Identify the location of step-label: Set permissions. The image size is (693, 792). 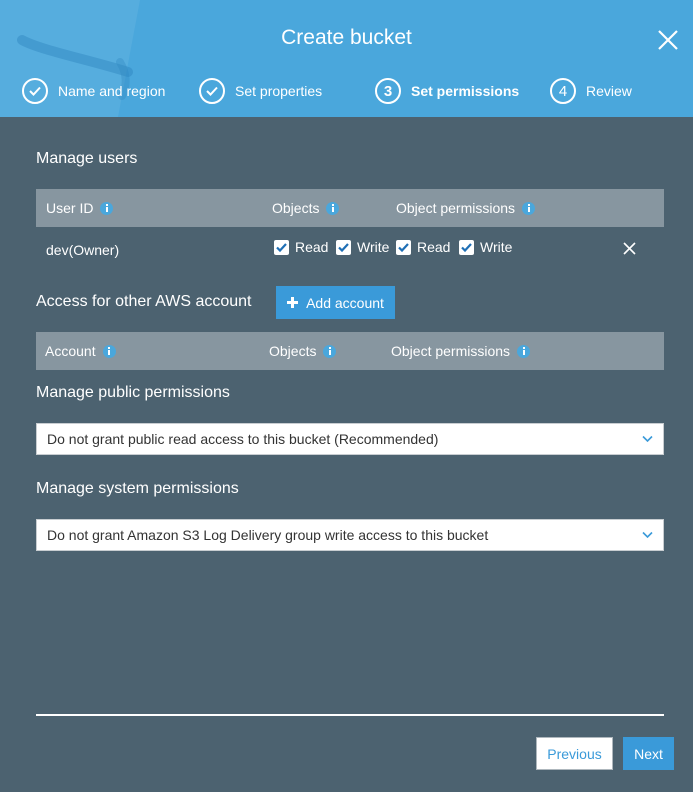
(465, 91).